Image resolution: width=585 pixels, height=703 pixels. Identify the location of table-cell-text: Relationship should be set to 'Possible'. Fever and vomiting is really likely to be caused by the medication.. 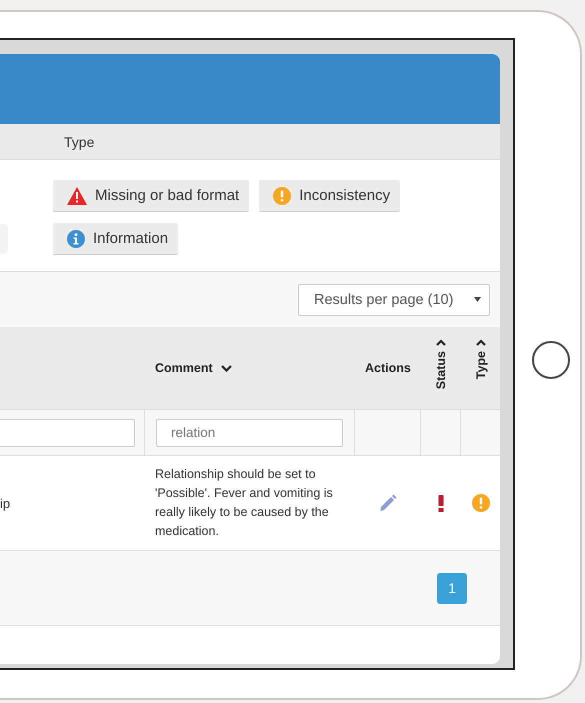
(244, 503).